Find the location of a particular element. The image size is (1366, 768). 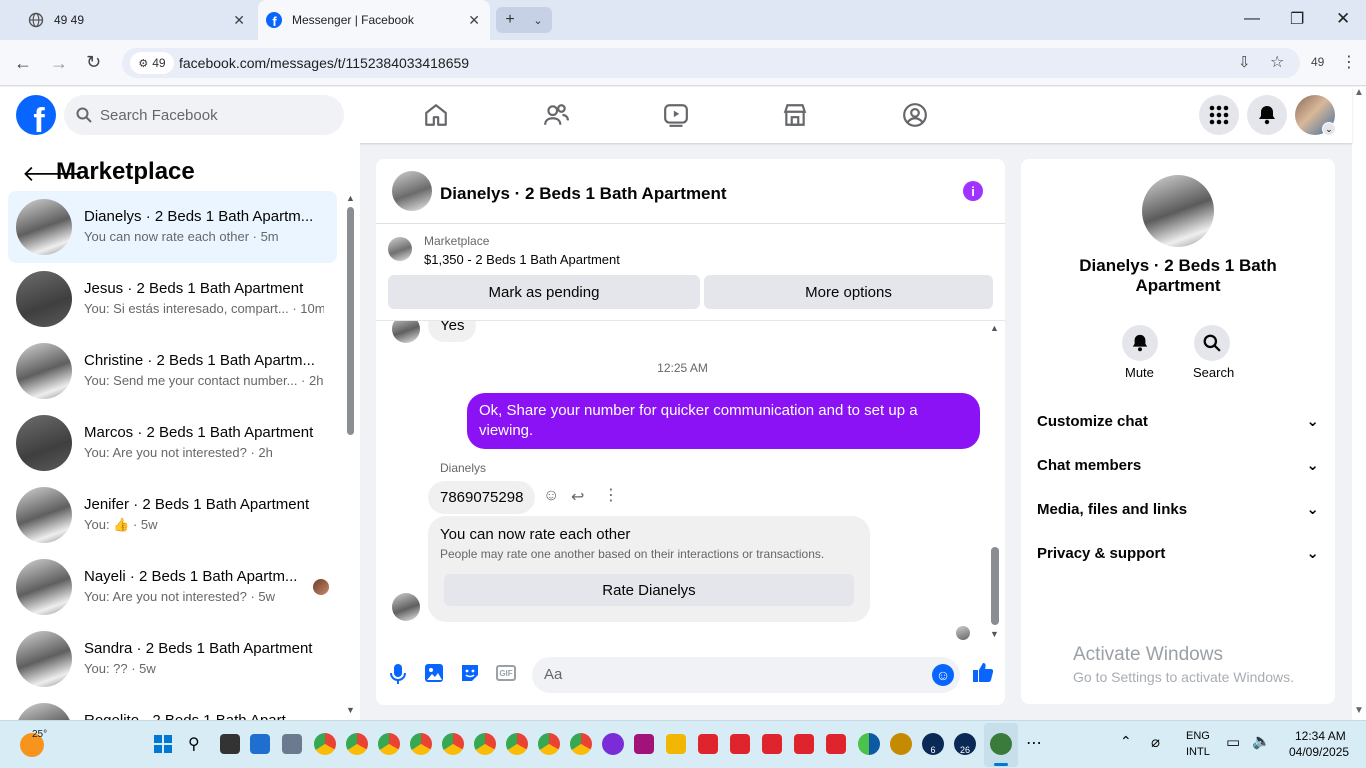

minimize-icon: — is located at coordinates (1252, 19).